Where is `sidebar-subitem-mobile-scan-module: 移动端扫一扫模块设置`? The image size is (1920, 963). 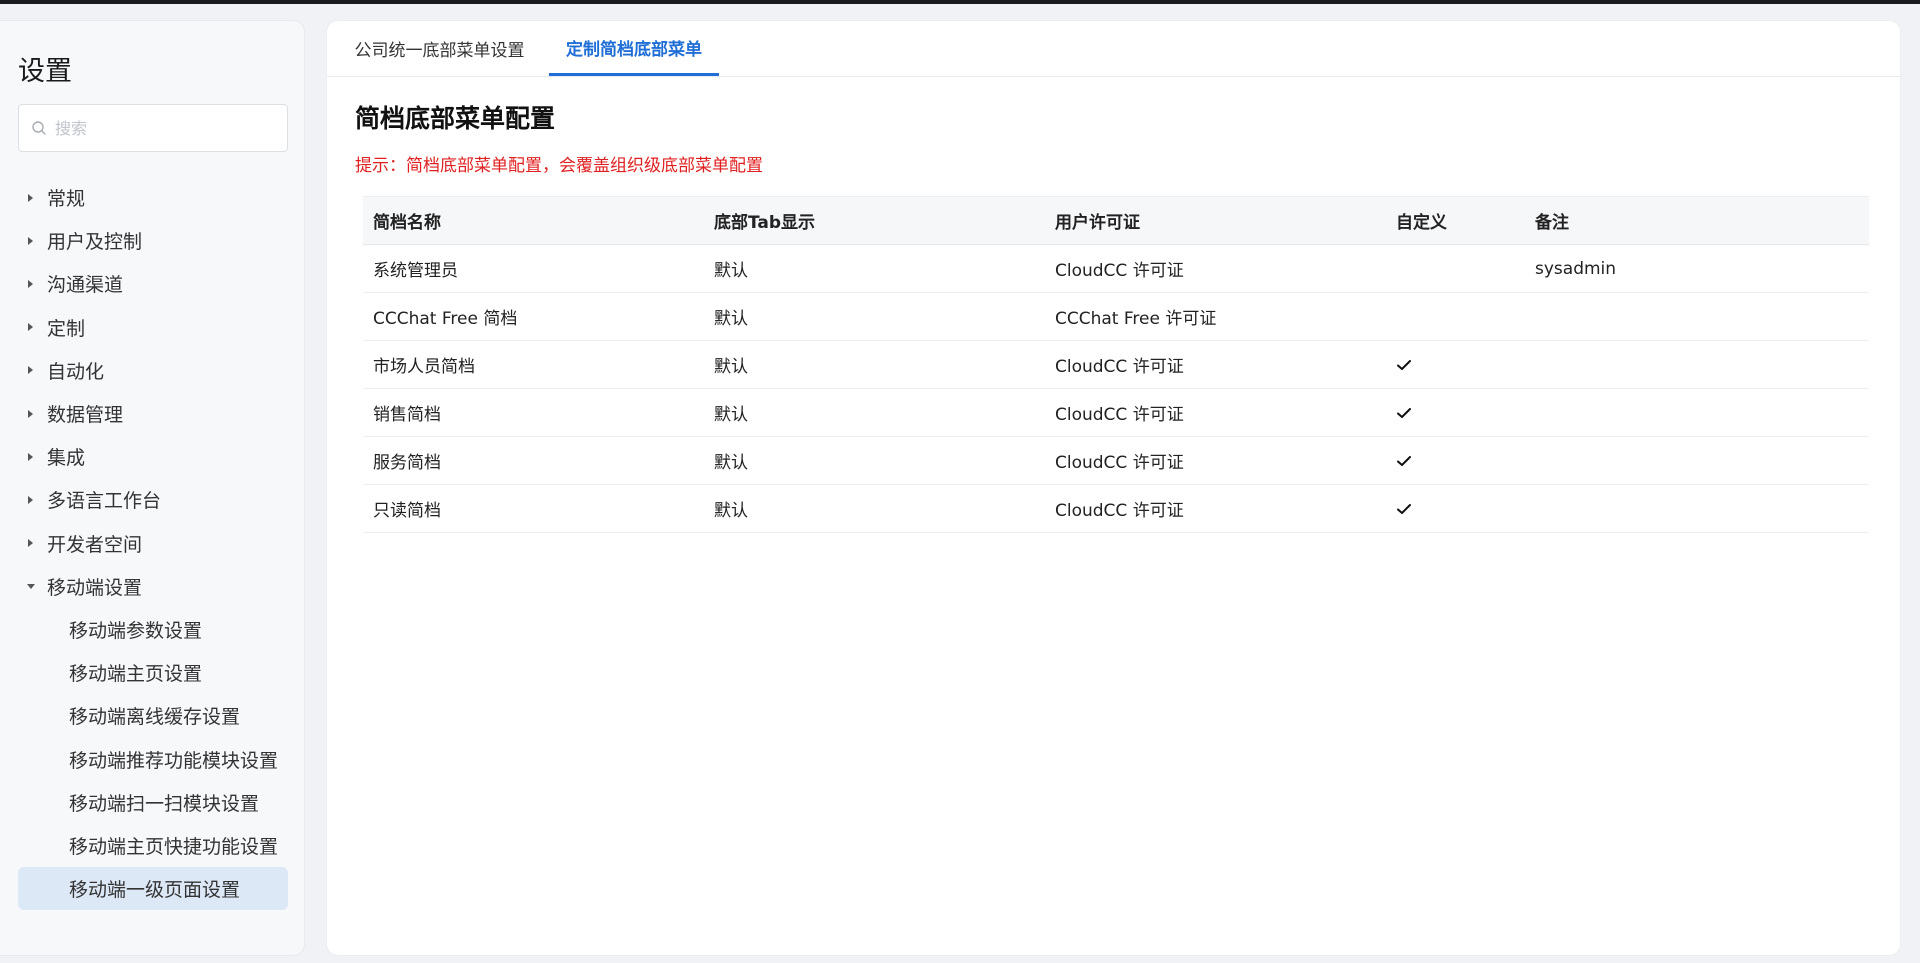 sidebar-subitem-mobile-scan-module: 移动端扫一扫模块设置 is located at coordinates (152, 802).